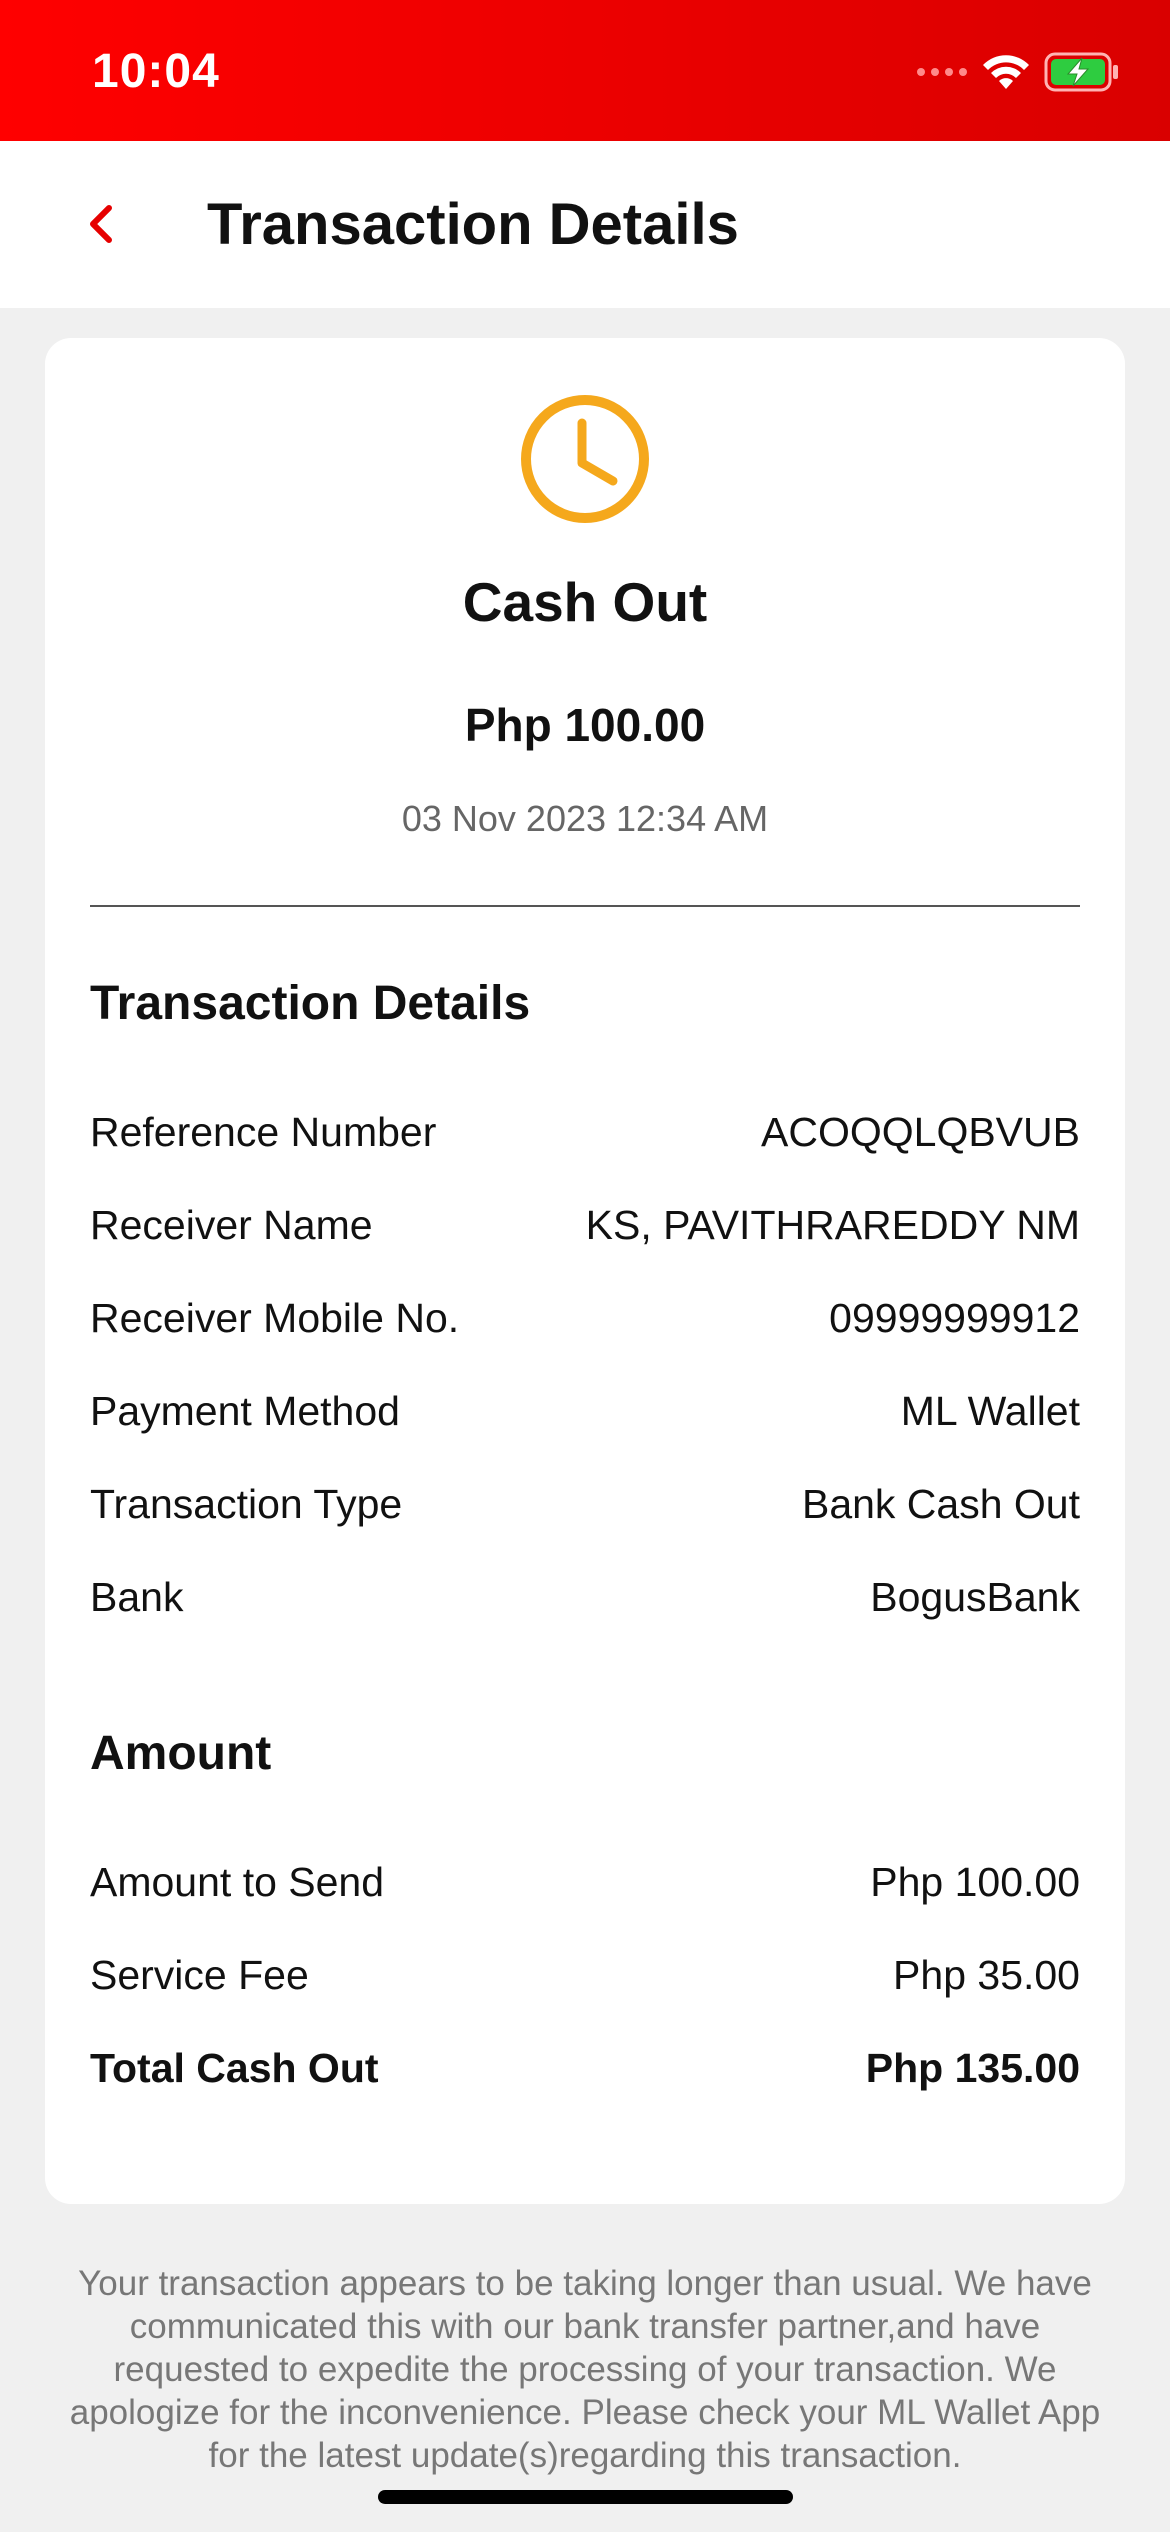  What do you see at coordinates (986, 1974) in the screenshot?
I see `amount-value: Php 35.00` at bounding box center [986, 1974].